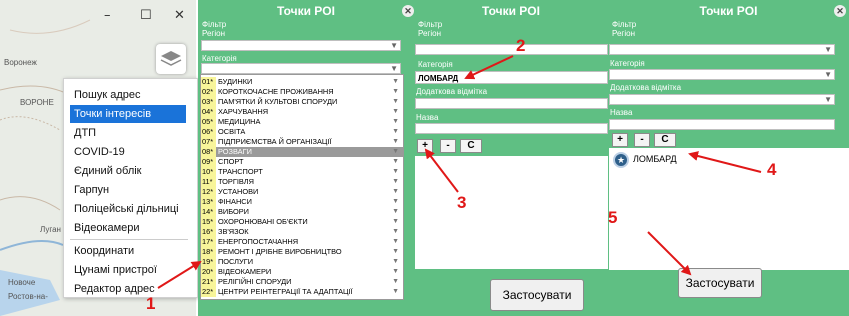 Image resolution: width=849 pixels, height=316 pixels. Describe the element at coordinates (208, 292) in the screenshot. I see `category-code: 22*` at that location.